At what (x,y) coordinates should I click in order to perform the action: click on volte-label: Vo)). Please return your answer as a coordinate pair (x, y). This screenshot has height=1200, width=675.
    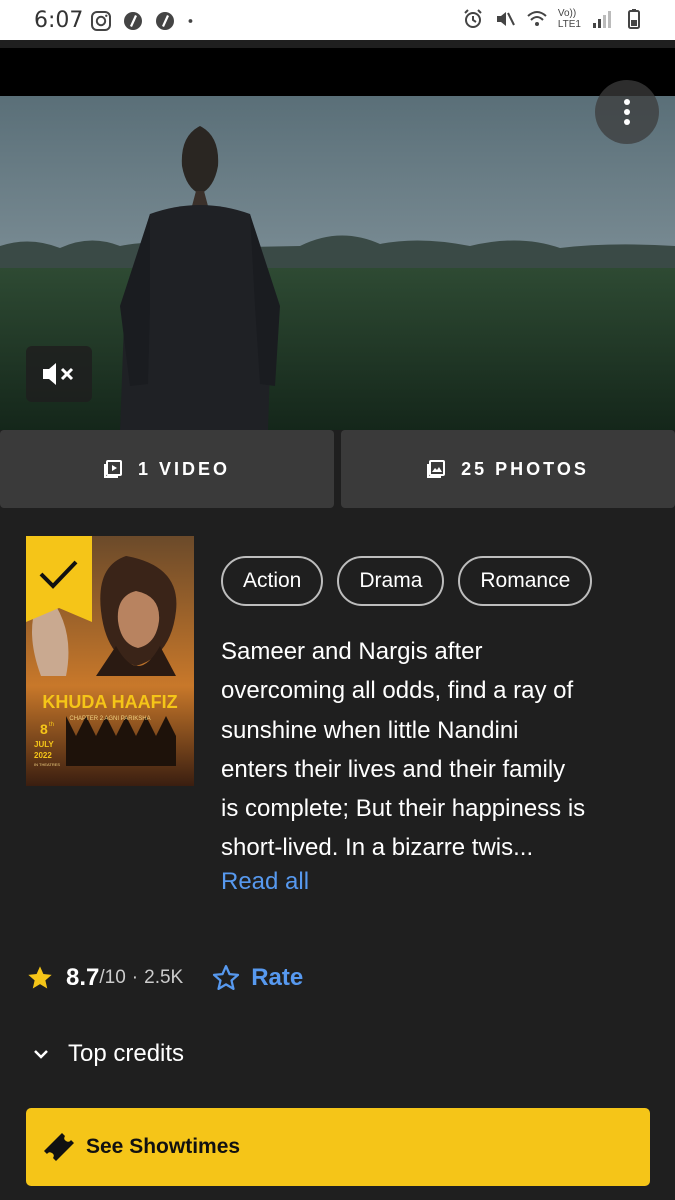
    Looking at the image, I should click on (567, 13).